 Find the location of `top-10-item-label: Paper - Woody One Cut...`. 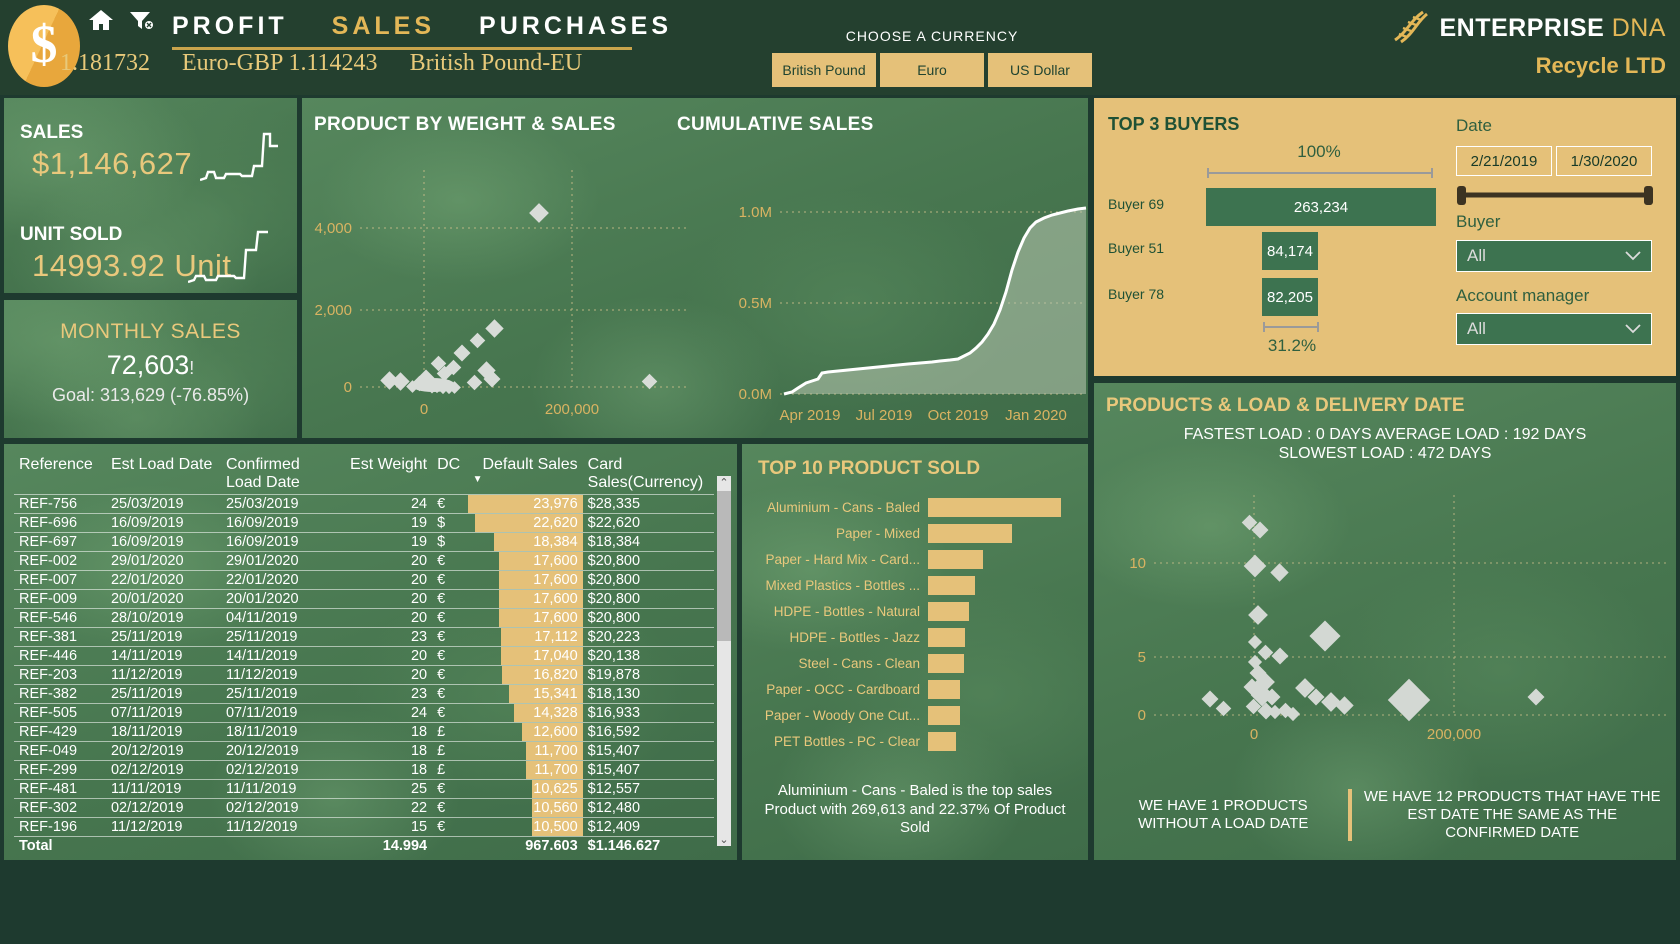

top-10-item-label: Paper - Woody One Cut... is located at coordinates (842, 715).